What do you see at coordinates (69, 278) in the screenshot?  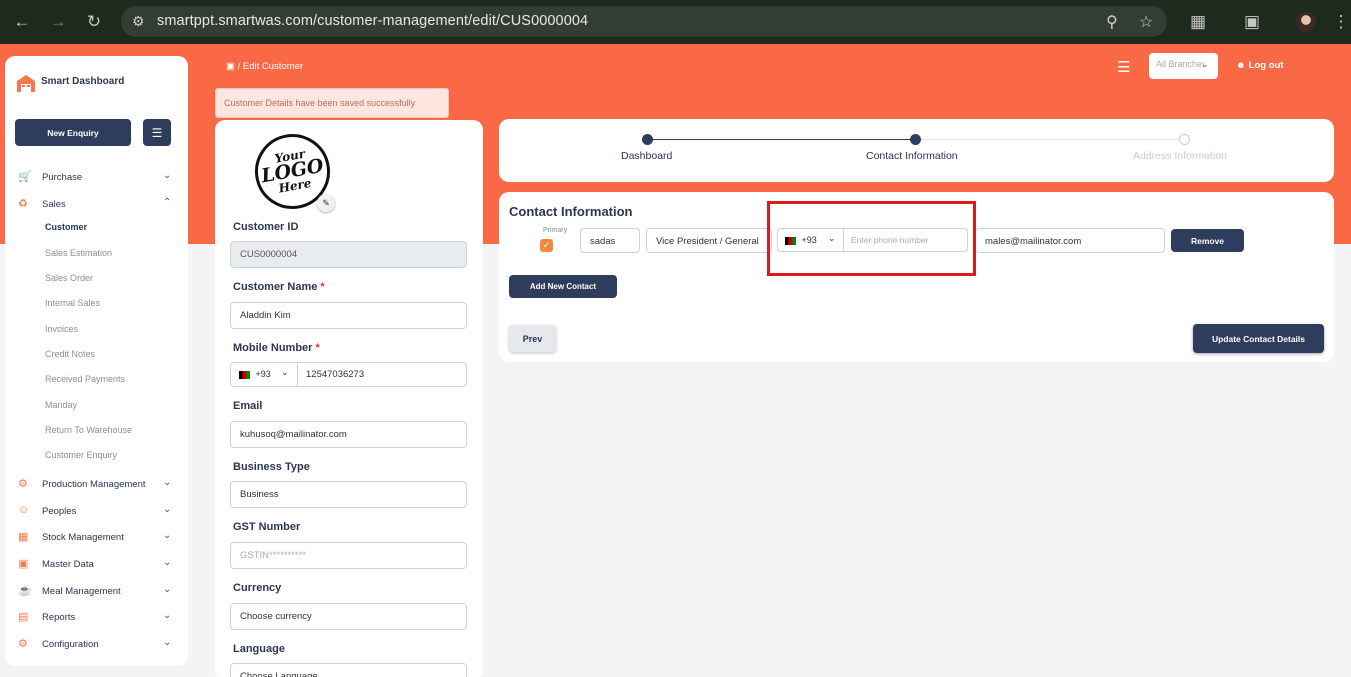 I see `sidebar-subitem-sales-order: Sales Order` at bounding box center [69, 278].